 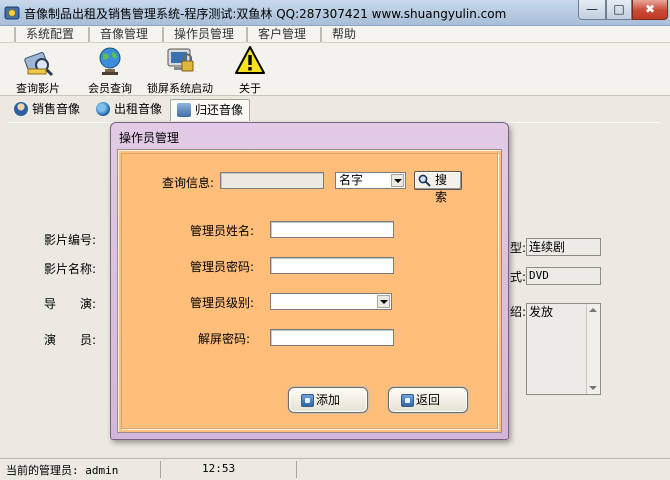 What do you see at coordinates (110, 61) in the screenshot?
I see `globe-member-icon` at bounding box center [110, 61].